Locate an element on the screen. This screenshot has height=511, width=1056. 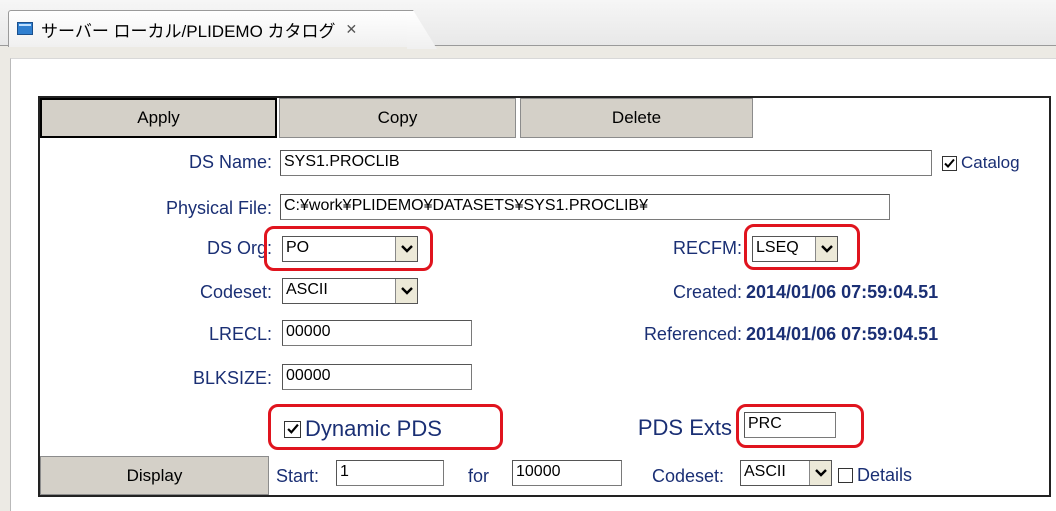
copy-button: Copy is located at coordinates (397, 118).